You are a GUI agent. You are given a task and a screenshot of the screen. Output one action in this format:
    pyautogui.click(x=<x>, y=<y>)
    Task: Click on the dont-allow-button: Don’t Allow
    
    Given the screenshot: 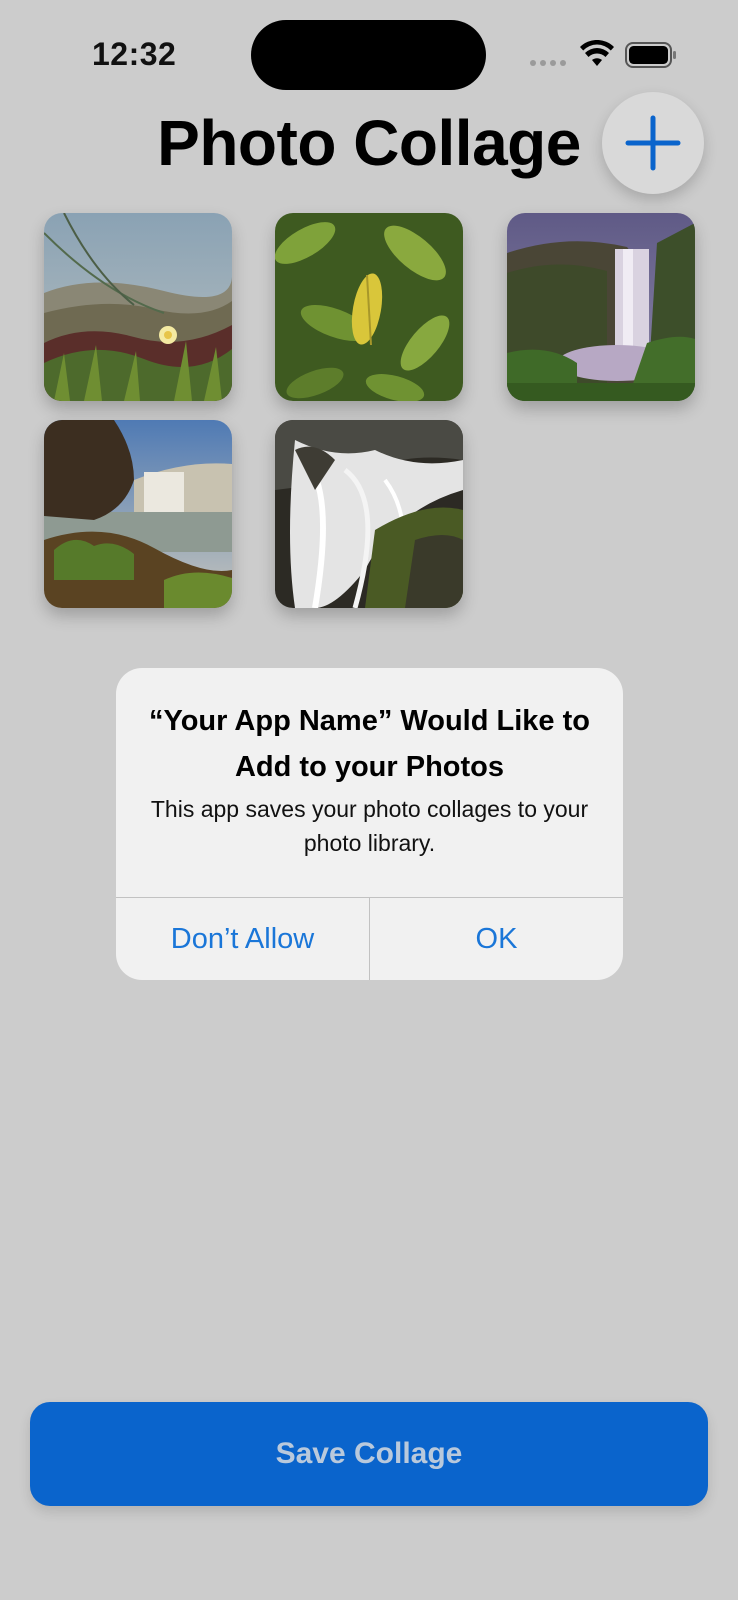 What is the action you would take?
    pyautogui.click(x=242, y=939)
    